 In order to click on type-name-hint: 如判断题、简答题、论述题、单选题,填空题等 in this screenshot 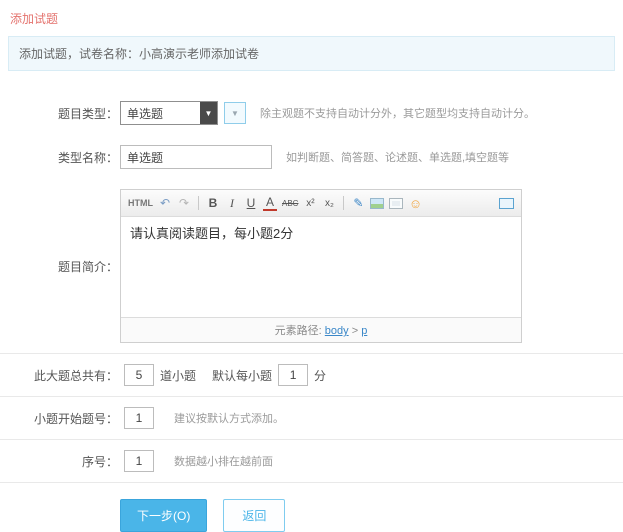, I will do `click(398, 158)`.